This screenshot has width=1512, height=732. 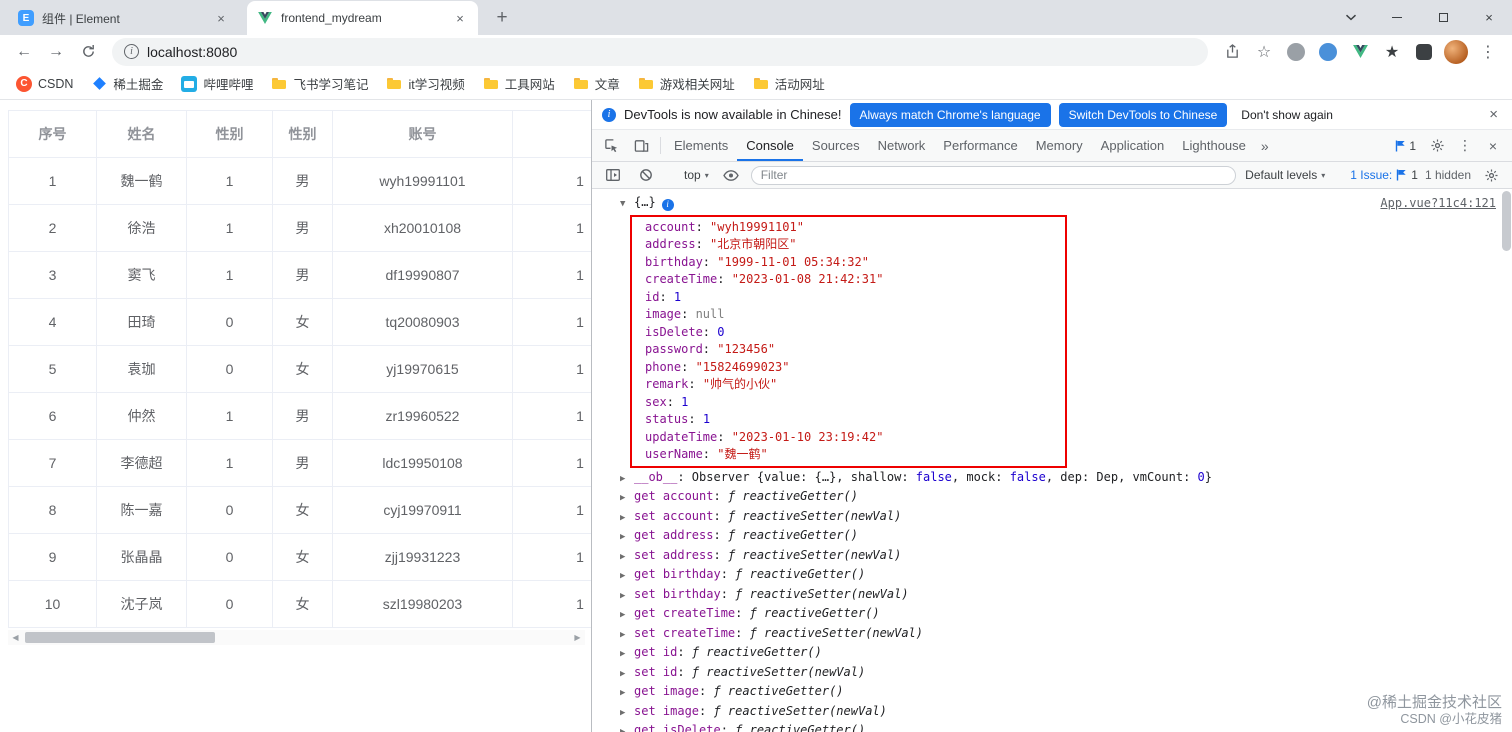 I want to click on more-panels-icon: », so click(x=1265, y=145).